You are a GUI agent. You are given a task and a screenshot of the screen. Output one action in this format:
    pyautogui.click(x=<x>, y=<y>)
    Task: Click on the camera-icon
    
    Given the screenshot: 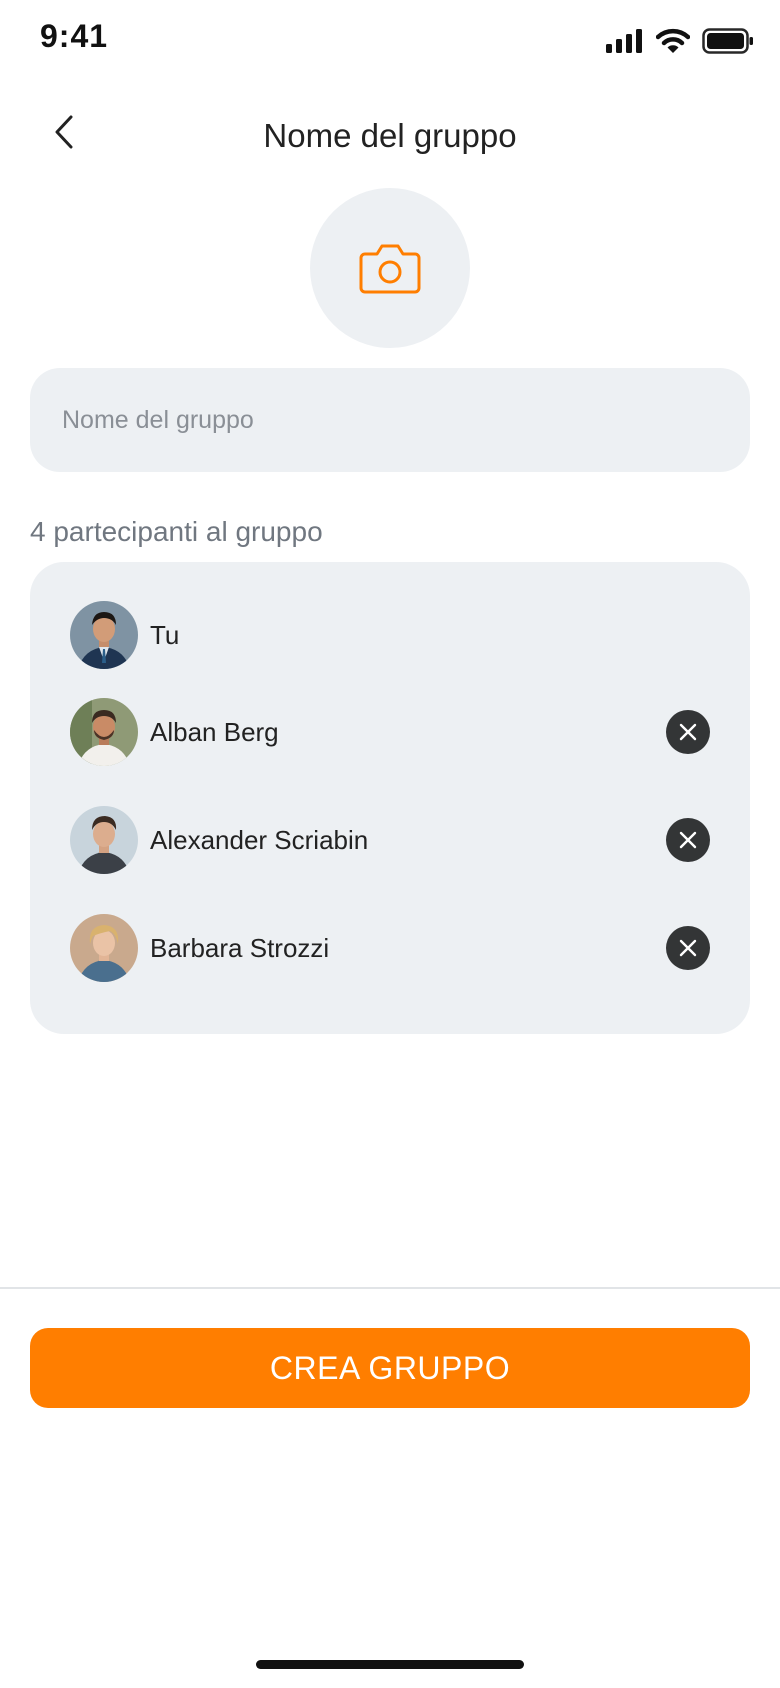 What is the action you would take?
    pyautogui.click(x=390, y=269)
    